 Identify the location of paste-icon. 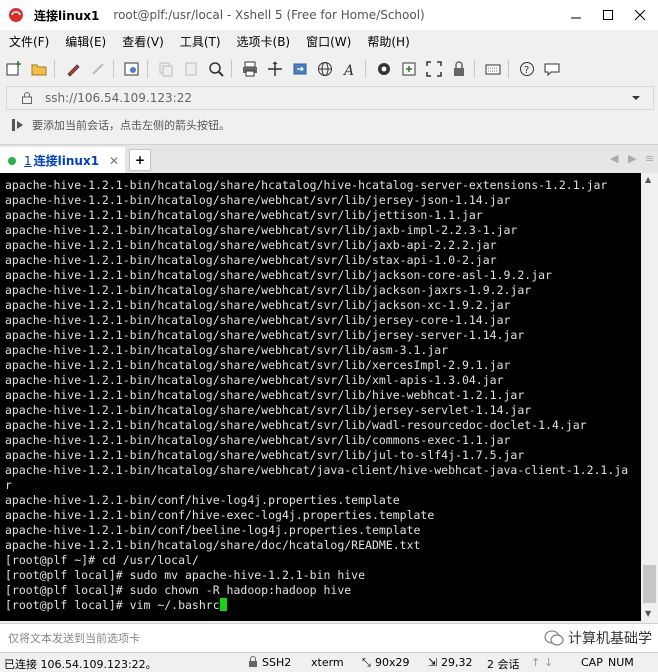
(191, 69).